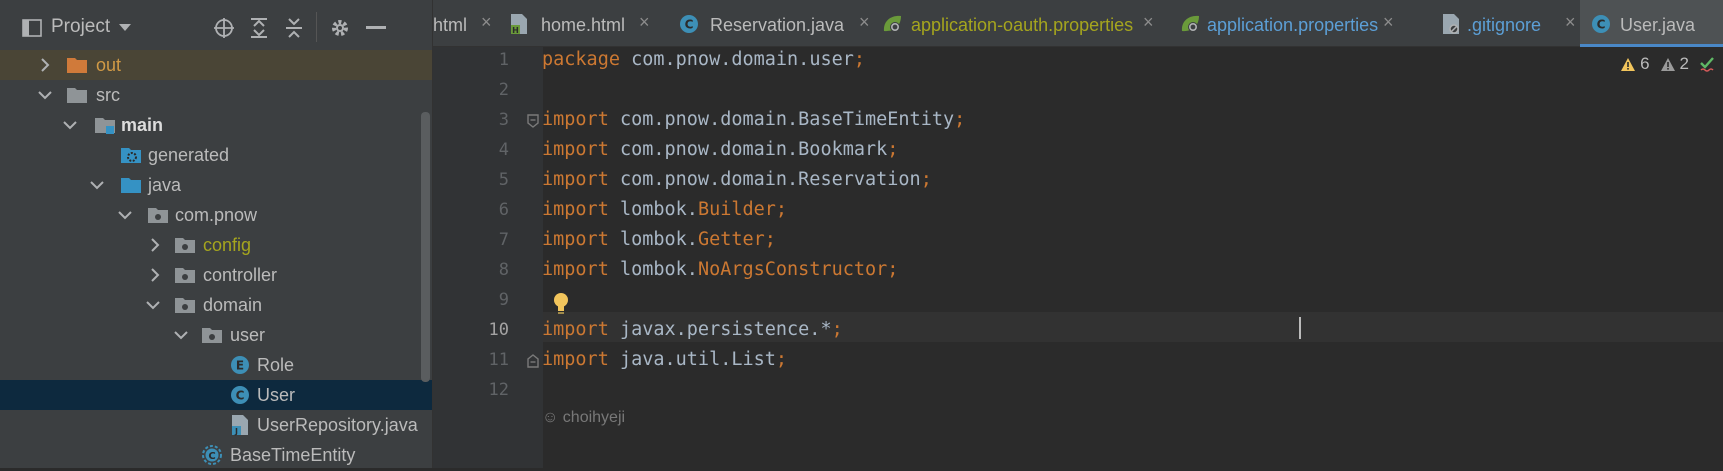 The width and height of the screenshot is (1723, 471). What do you see at coordinates (533, 121) in the screenshot?
I see `fold-start-icon` at bounding box center [533, 121].